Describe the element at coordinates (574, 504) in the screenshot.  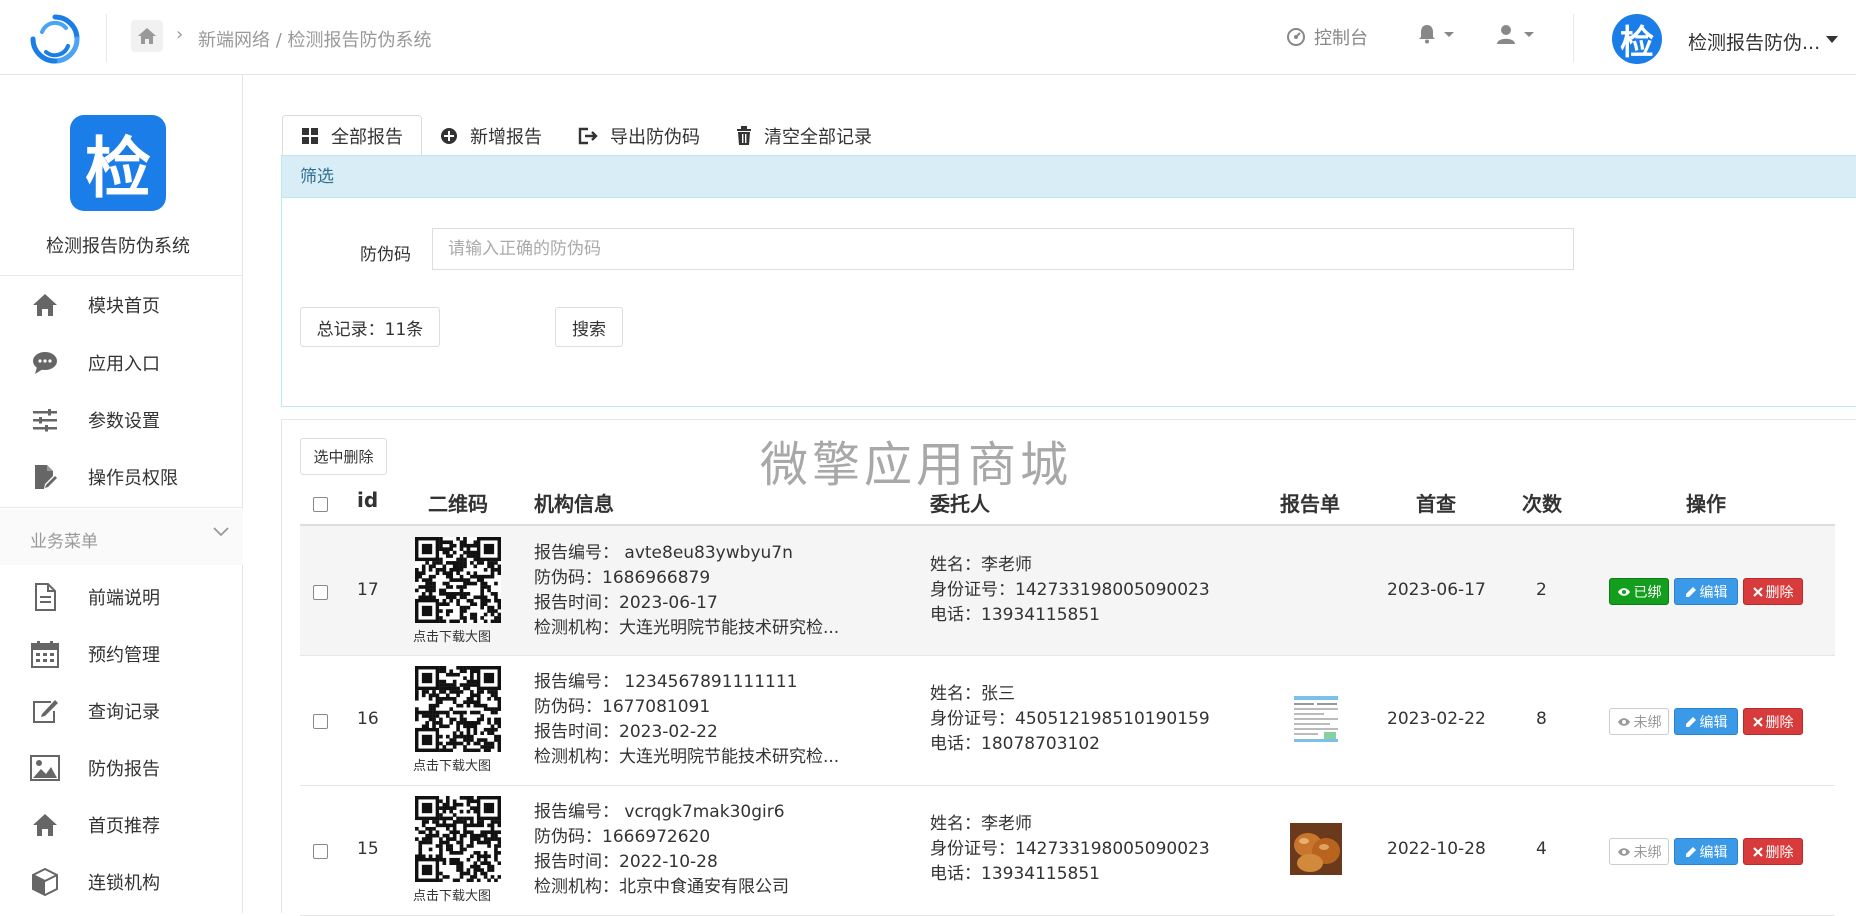
I see `column-header-org-info: 机构信息` at that location.